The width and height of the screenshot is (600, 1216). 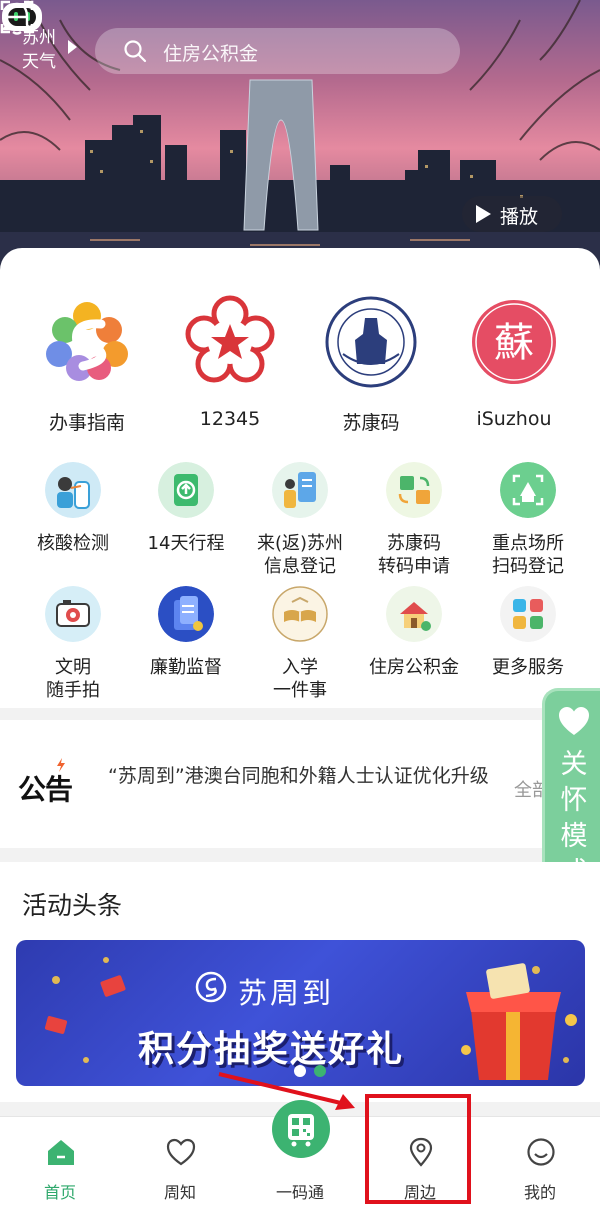 I want to click on home-icon, so click(x=61, y=1152).